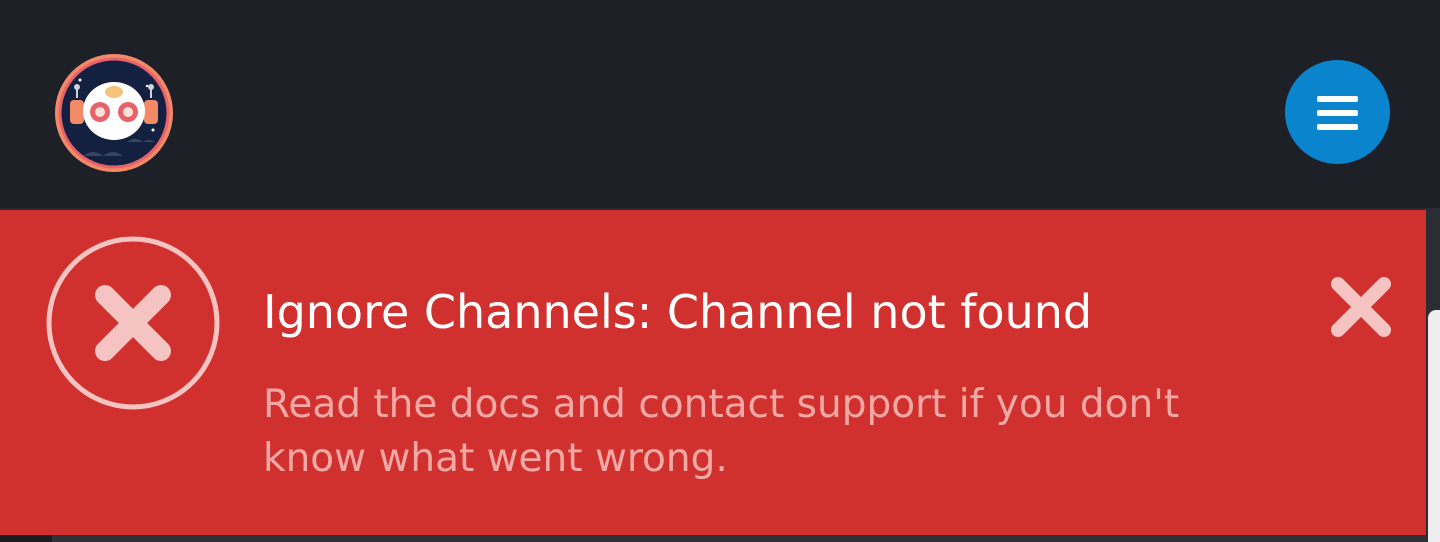  I want to click on close-x-icon, so click(1361, 307).